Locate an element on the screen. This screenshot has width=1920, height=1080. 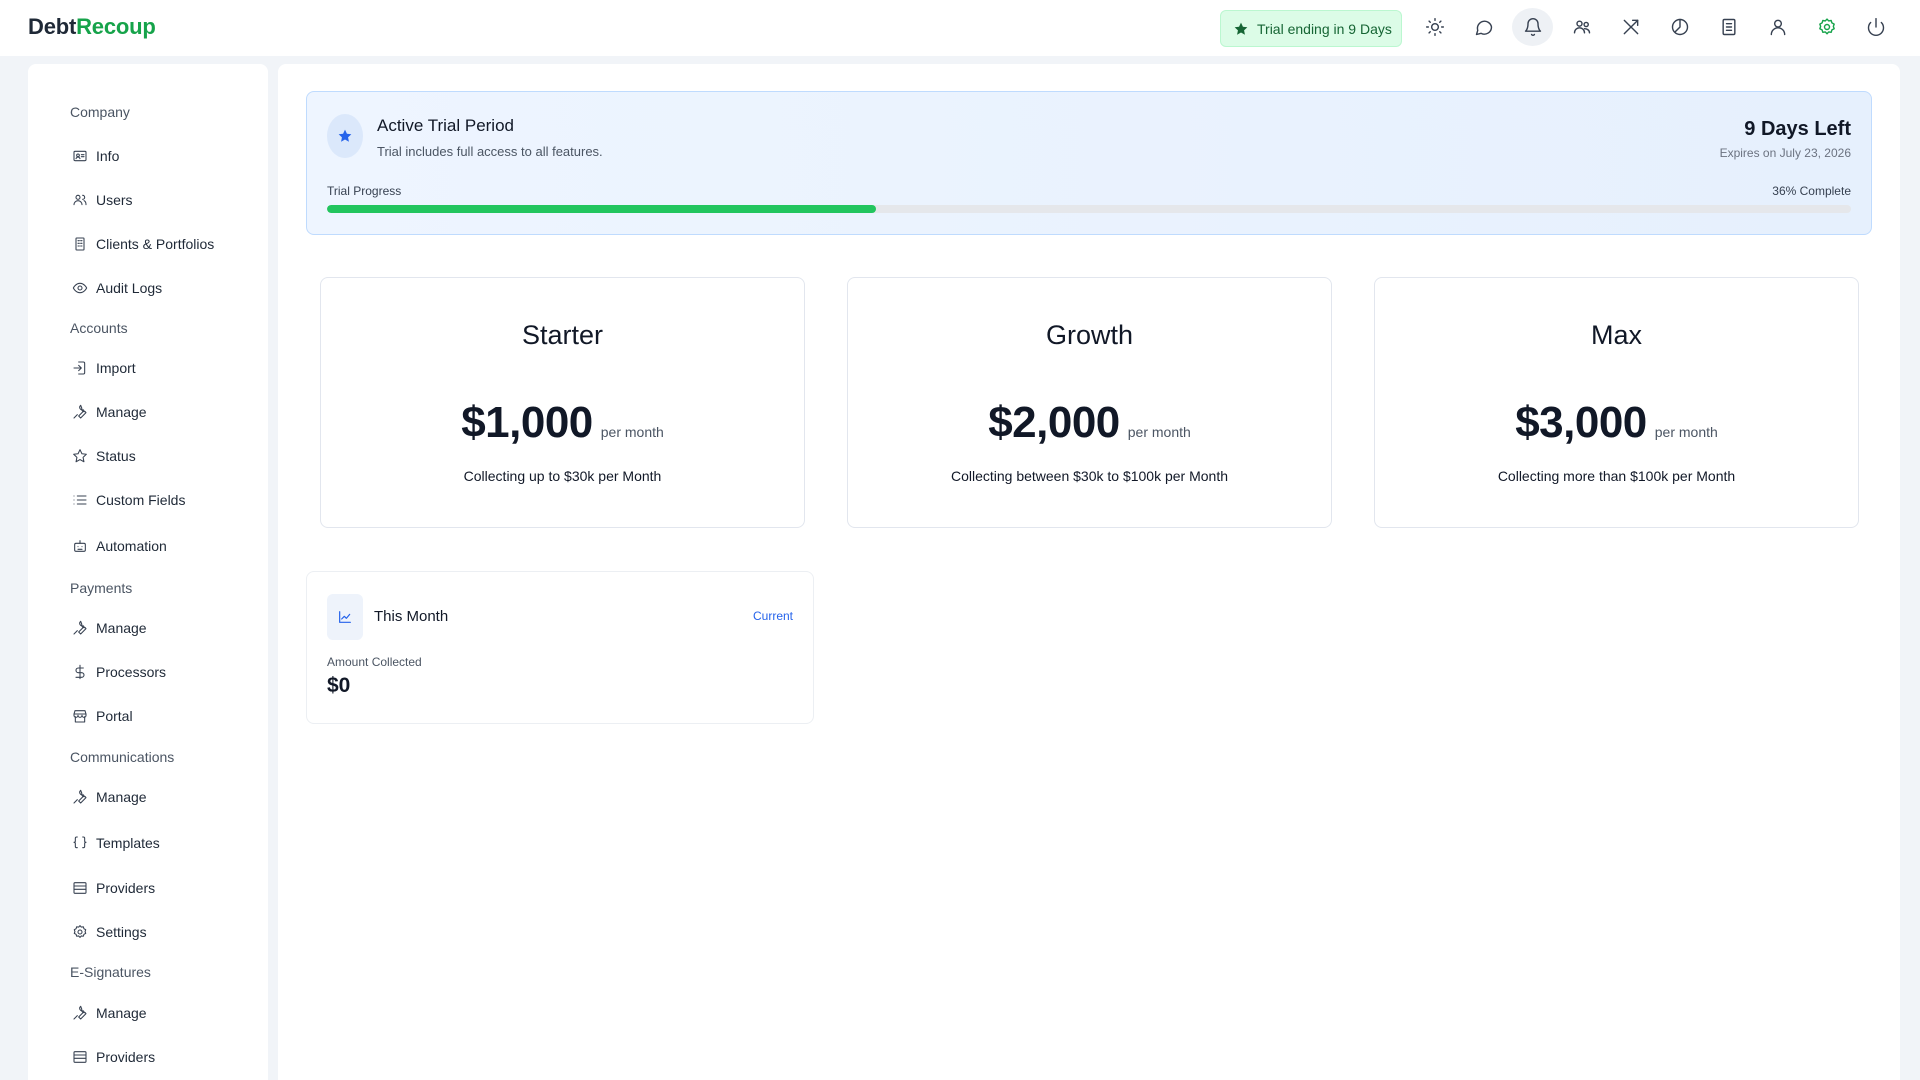
power-icon is located at coordinates (1875, 27).